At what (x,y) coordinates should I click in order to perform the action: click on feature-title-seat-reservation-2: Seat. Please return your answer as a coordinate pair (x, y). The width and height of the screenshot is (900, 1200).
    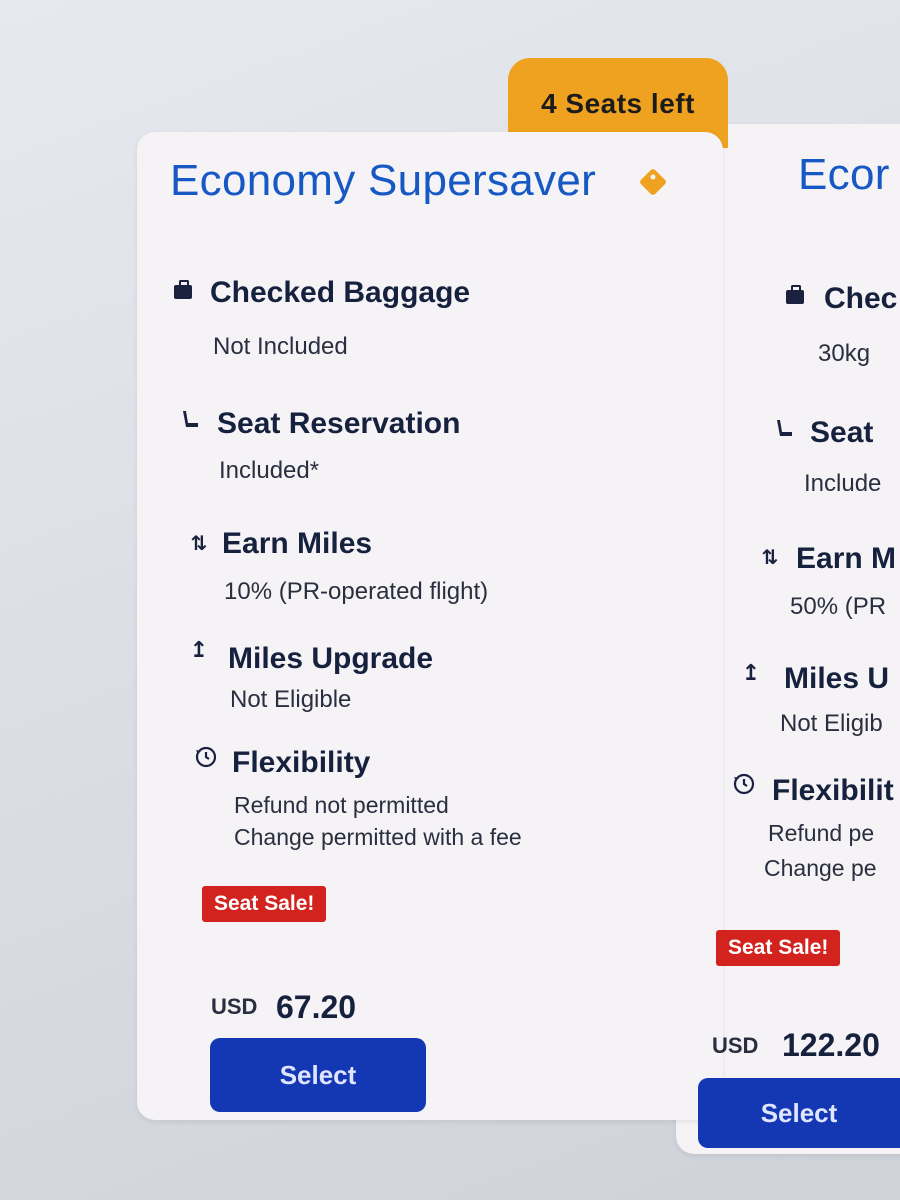
    Looking at the image, I should click on (842, 432).